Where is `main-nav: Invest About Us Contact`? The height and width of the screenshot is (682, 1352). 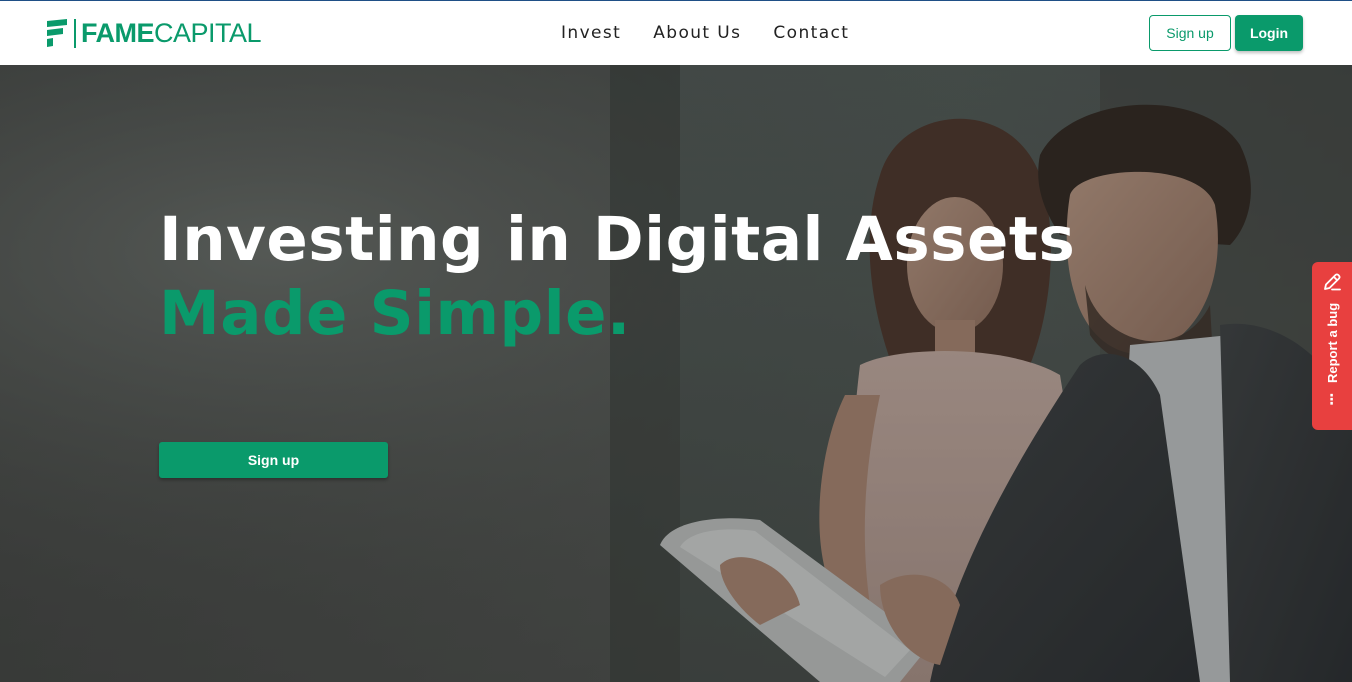
main-nav: Invest About Us Contact is located at coordinates (705, 33).